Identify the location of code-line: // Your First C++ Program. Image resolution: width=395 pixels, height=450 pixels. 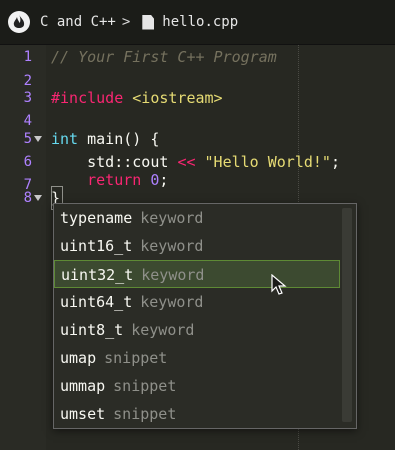
(164, 57).